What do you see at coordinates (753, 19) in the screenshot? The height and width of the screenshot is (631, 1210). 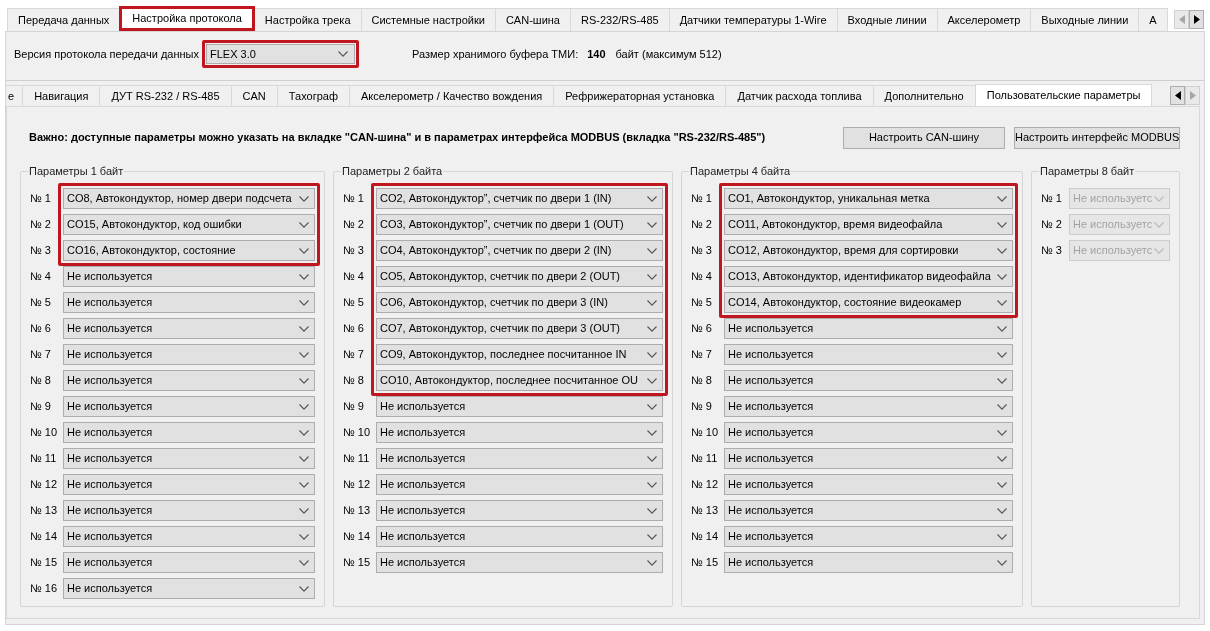 I see `tab: Датчики температуры 1-Wire` at bounding box center [753, 19].